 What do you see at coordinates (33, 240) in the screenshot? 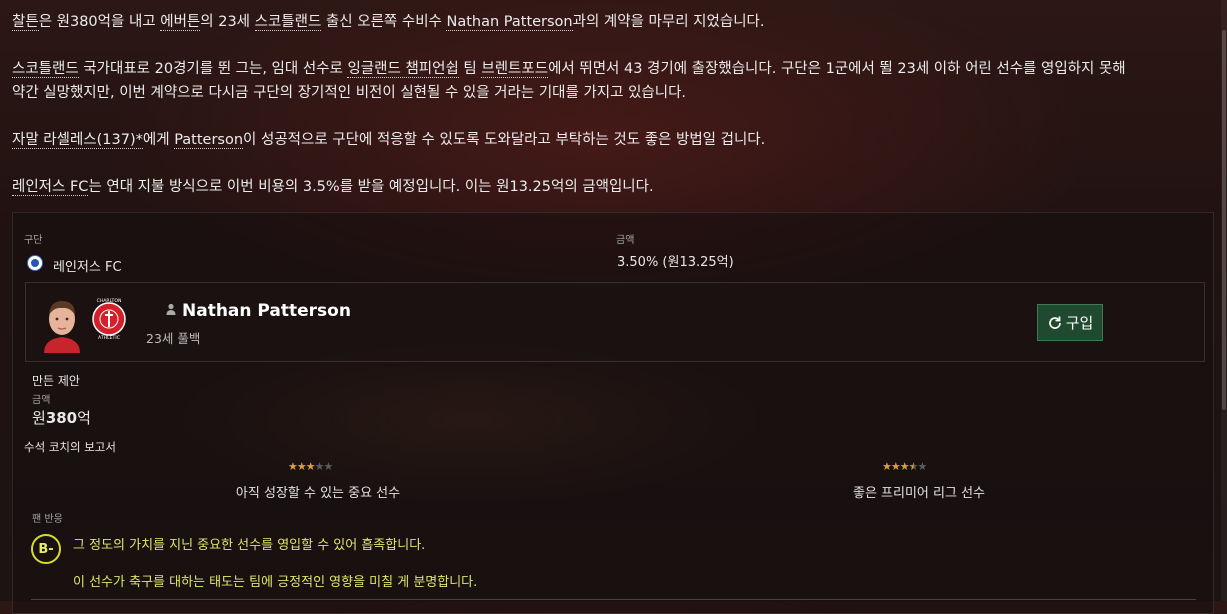
I see `club-label: 구단` at bounding box center [33, 240].